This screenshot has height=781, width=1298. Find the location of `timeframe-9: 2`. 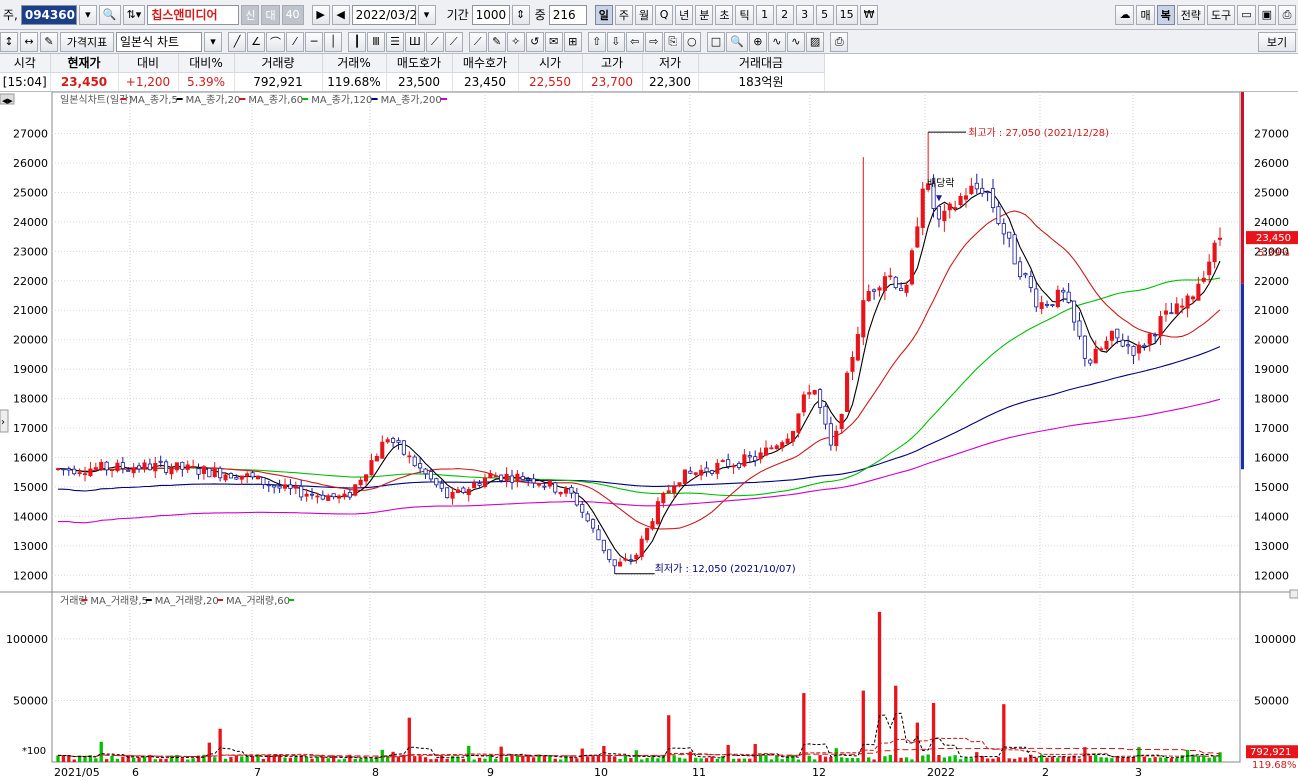

timeframe-9: 2 is located at coordinates (784, 14).